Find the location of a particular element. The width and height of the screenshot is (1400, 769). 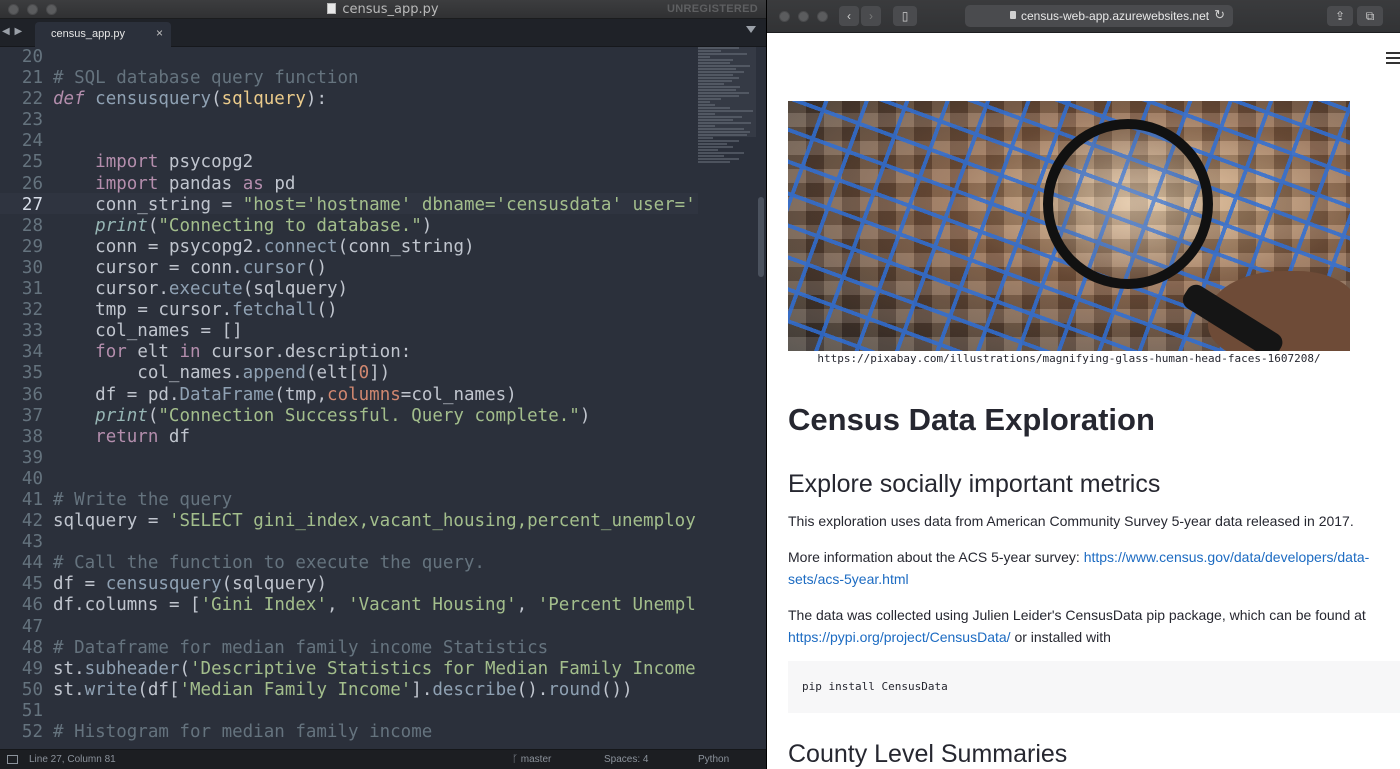

comment: # SQL database query function is located at coordinates (206, 78).